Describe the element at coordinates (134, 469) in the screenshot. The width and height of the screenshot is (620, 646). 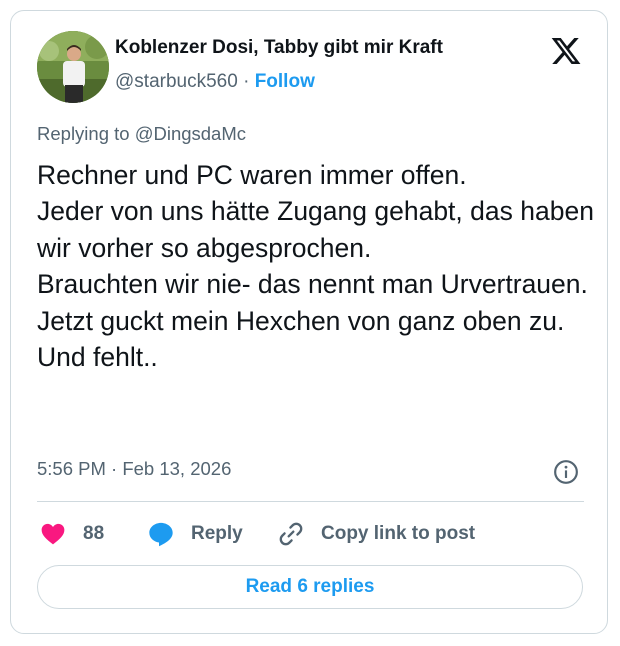
I see `tweet-timestamp: 5:56 PM · Feb 13, 2026` at that location.